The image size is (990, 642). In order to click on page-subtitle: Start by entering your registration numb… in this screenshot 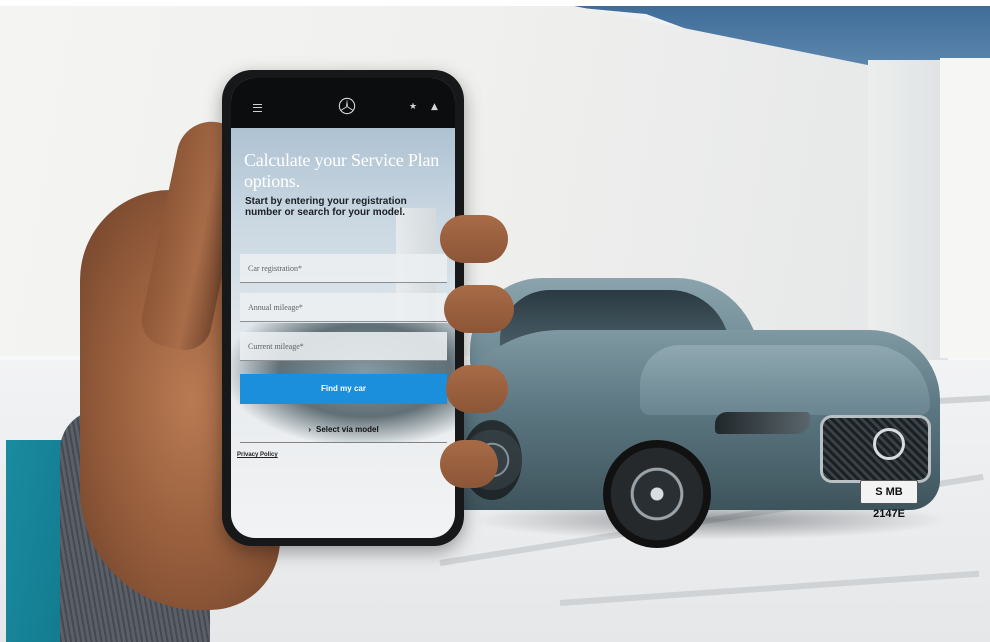, I will do `click(326, 207)`.